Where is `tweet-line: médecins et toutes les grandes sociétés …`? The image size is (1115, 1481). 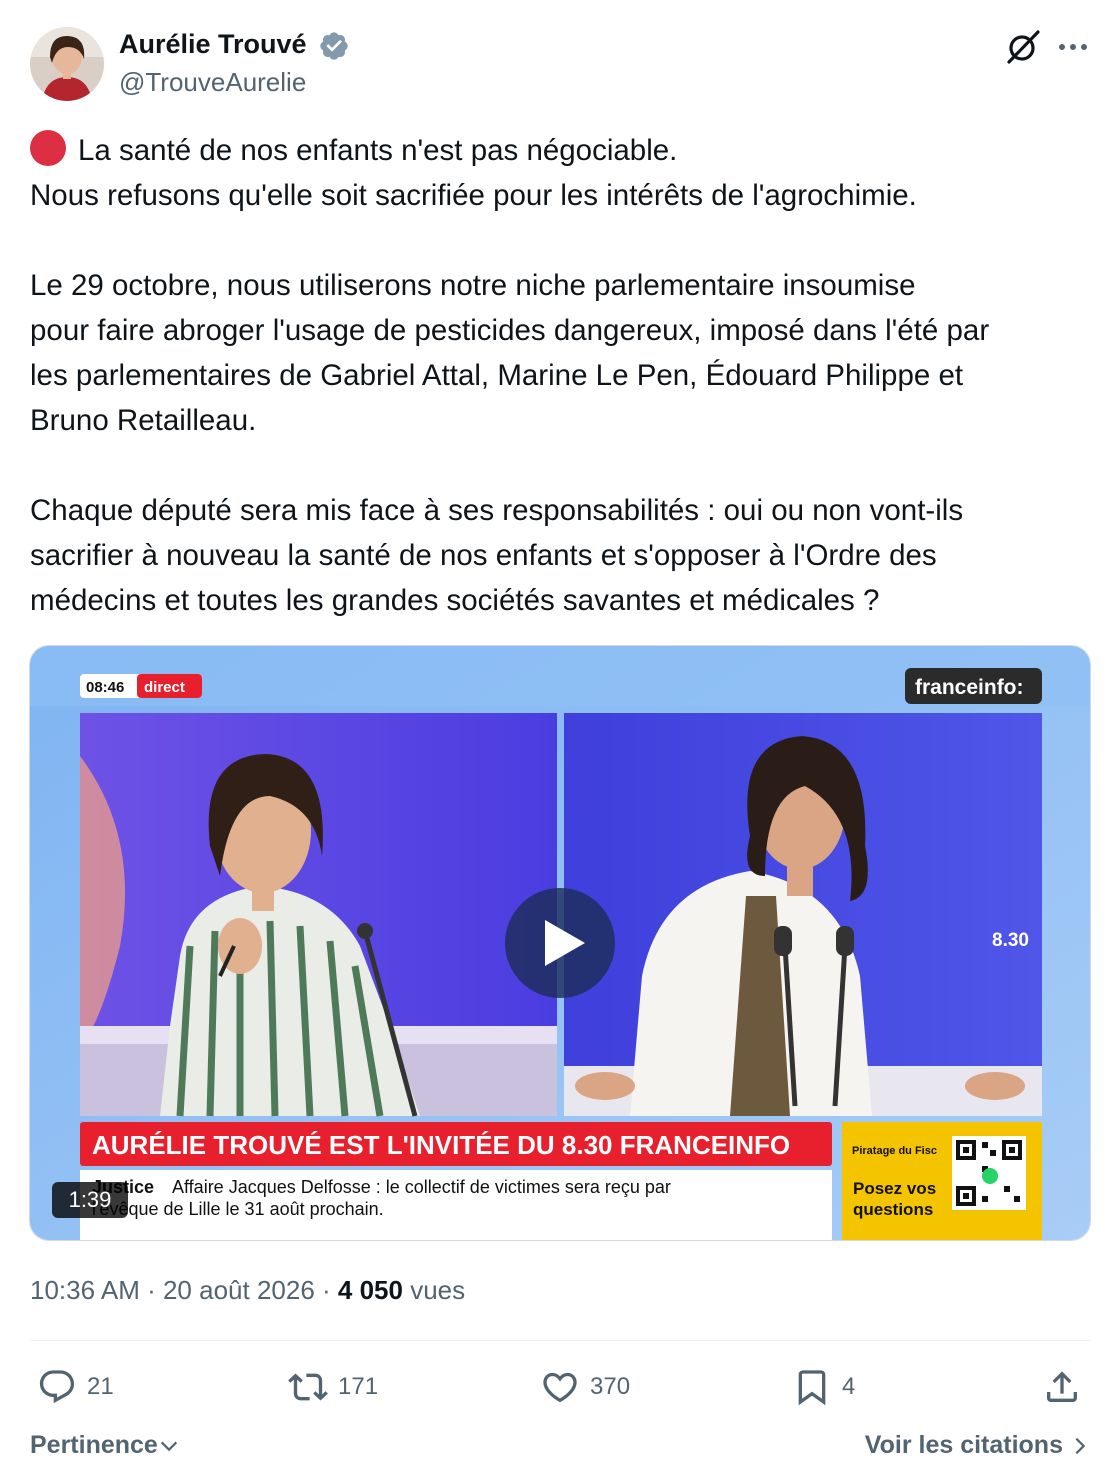
tweet-line: médecins et toutes les grandes sociétés … is located at coordinates (455, 600).